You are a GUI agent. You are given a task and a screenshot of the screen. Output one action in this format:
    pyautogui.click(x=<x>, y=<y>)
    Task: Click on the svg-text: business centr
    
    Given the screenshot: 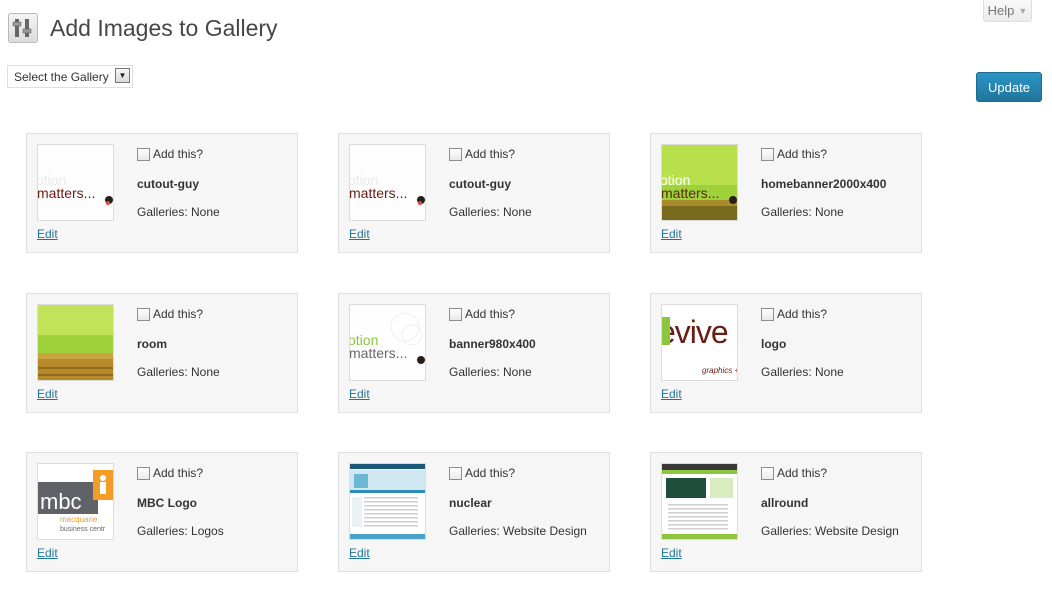 What is the action you would take?
    pyautogui.click(x=83, y=529)
    